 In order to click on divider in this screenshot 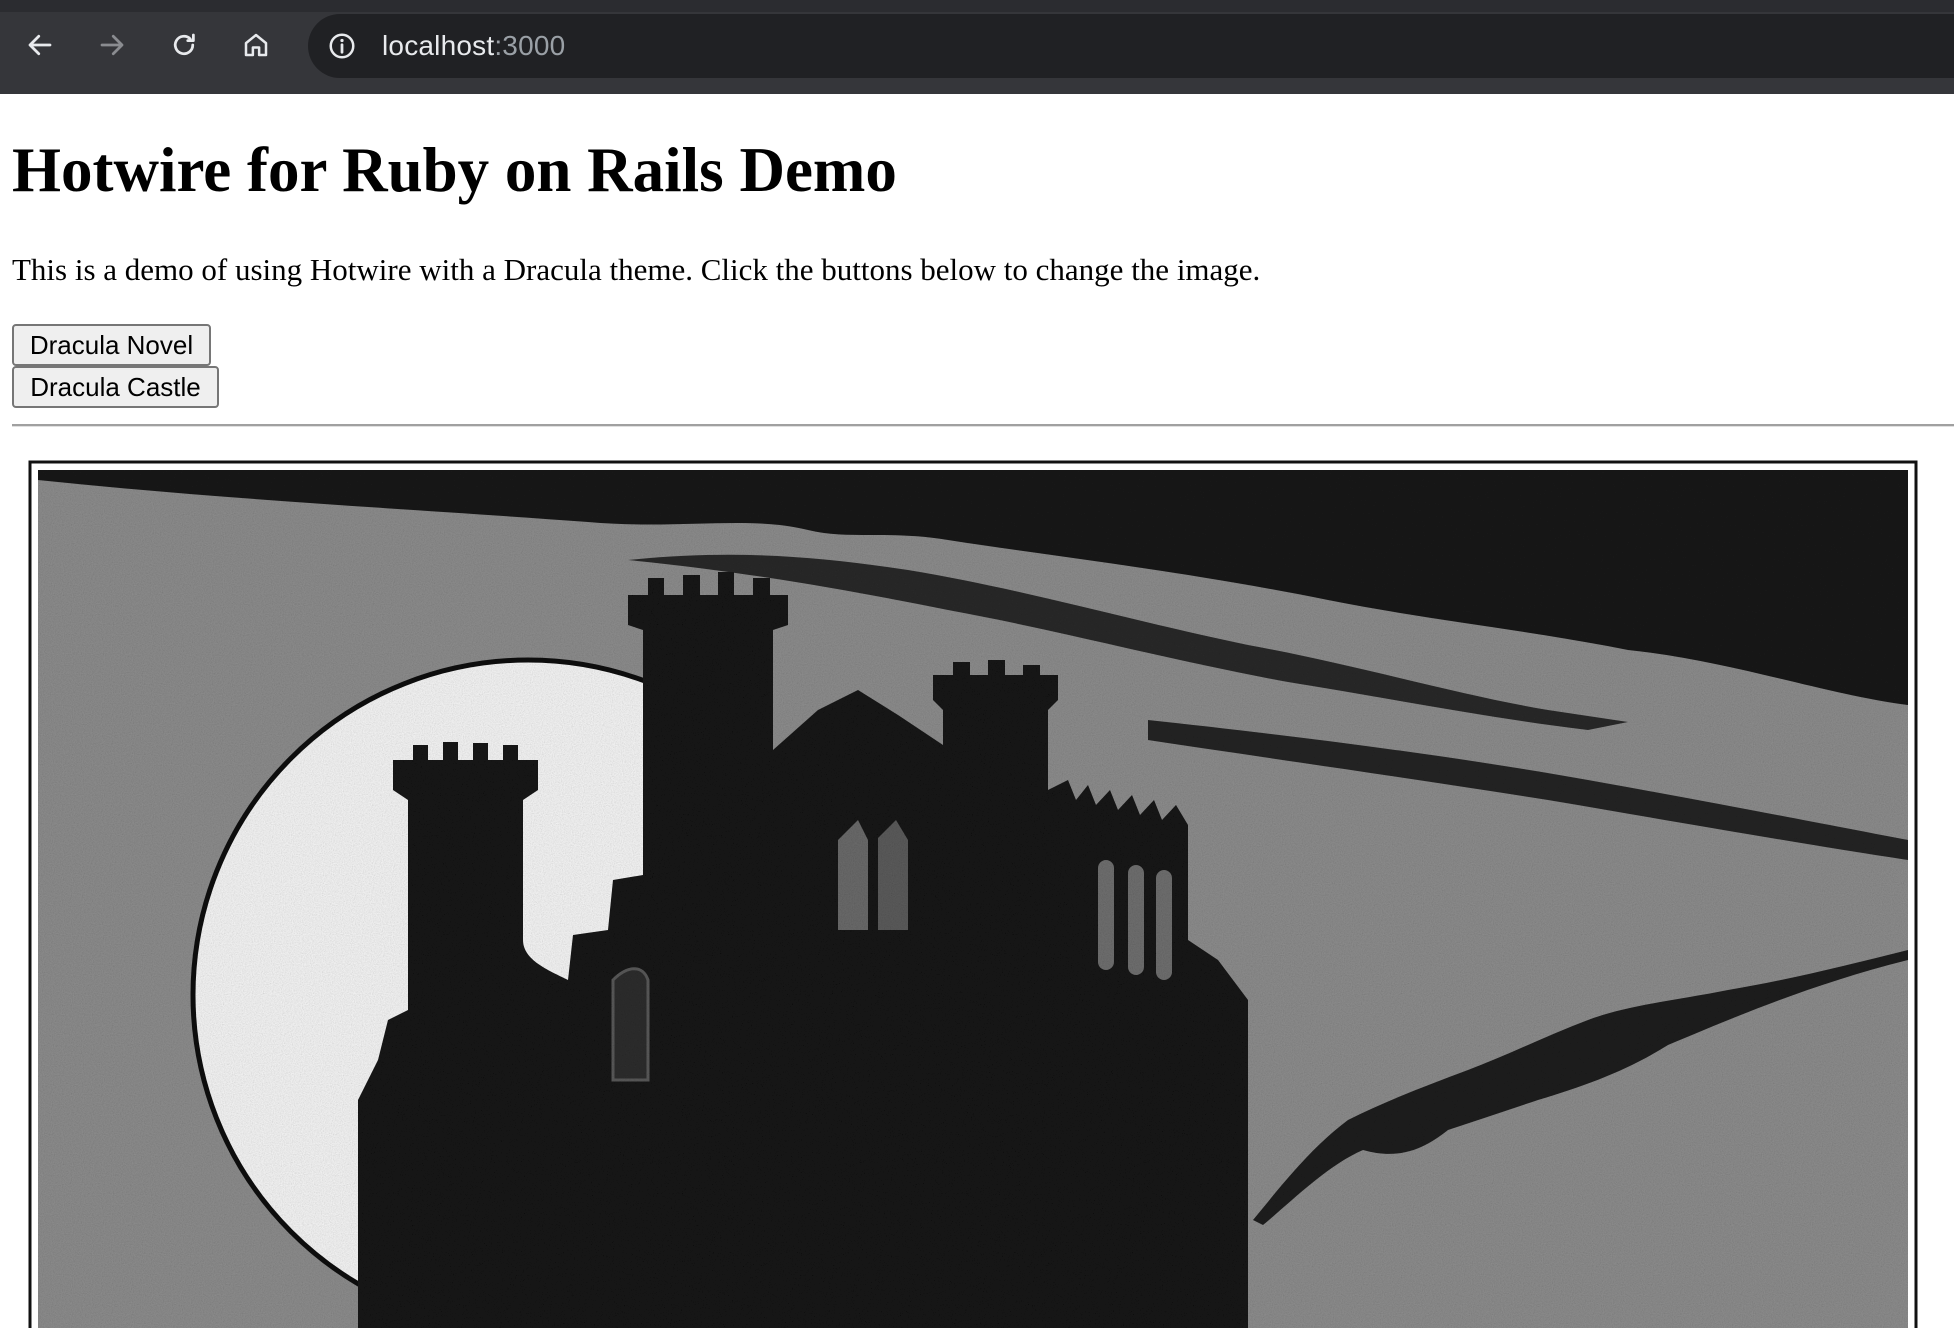, I will do `click(983, 425)`.